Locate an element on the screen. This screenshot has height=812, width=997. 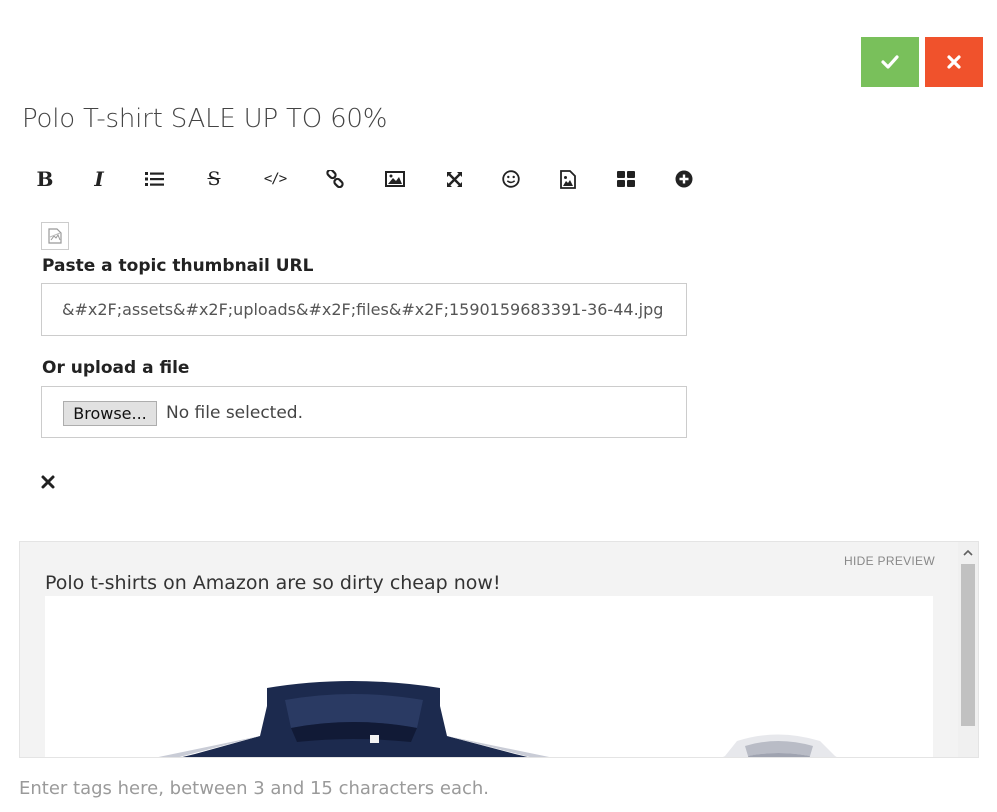
strikethrough-icon: S is located at coordinates (214, 179).